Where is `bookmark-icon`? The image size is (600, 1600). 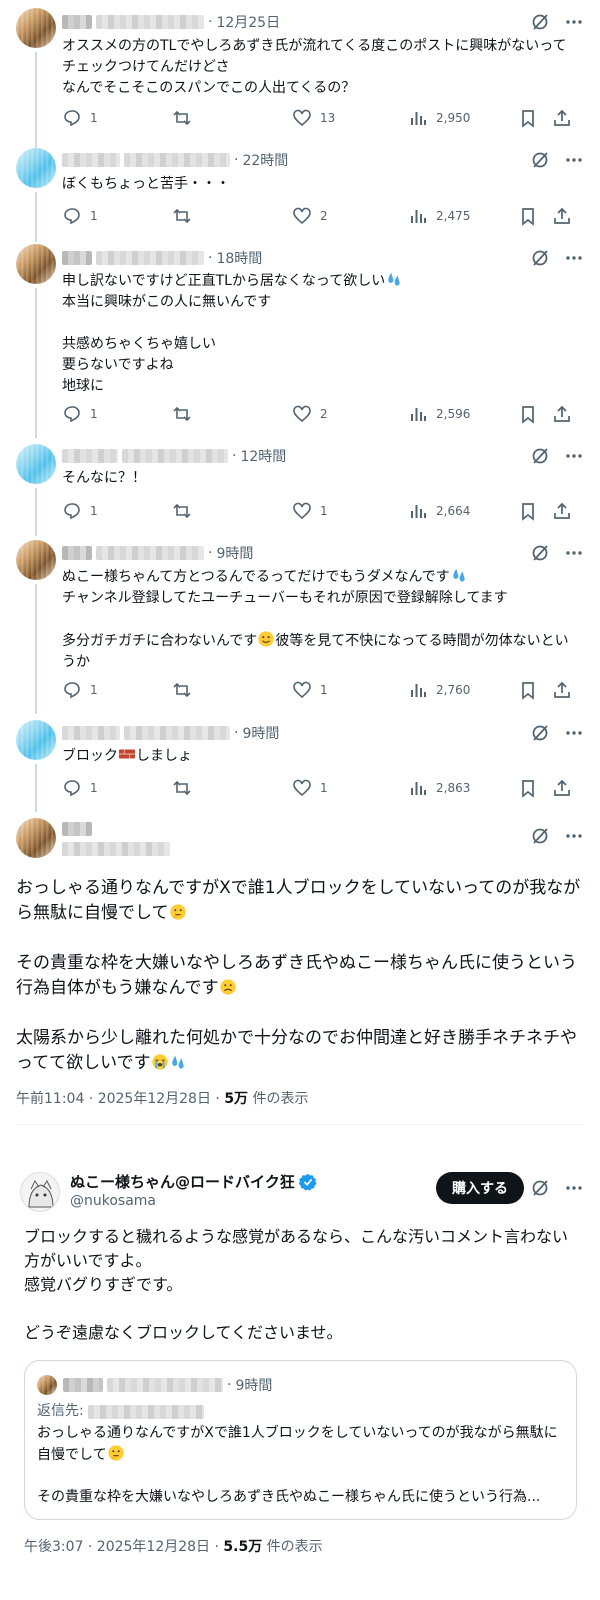 bookmark-icon is located at coordinates (528, 511).